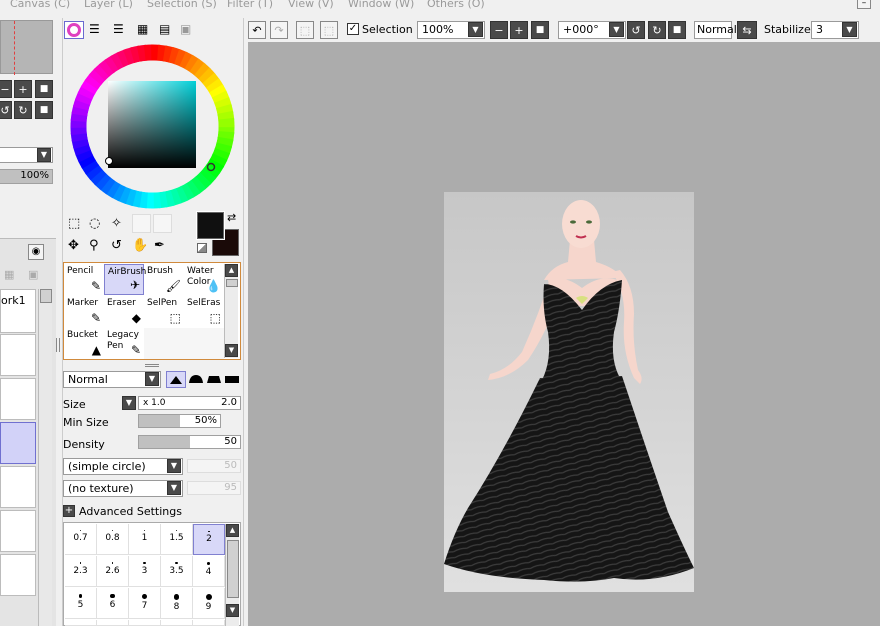 Image resolution: width=880 pixels, height=626 pixels. I want to click on menu-layer: Layer (L), so click(108, 5).